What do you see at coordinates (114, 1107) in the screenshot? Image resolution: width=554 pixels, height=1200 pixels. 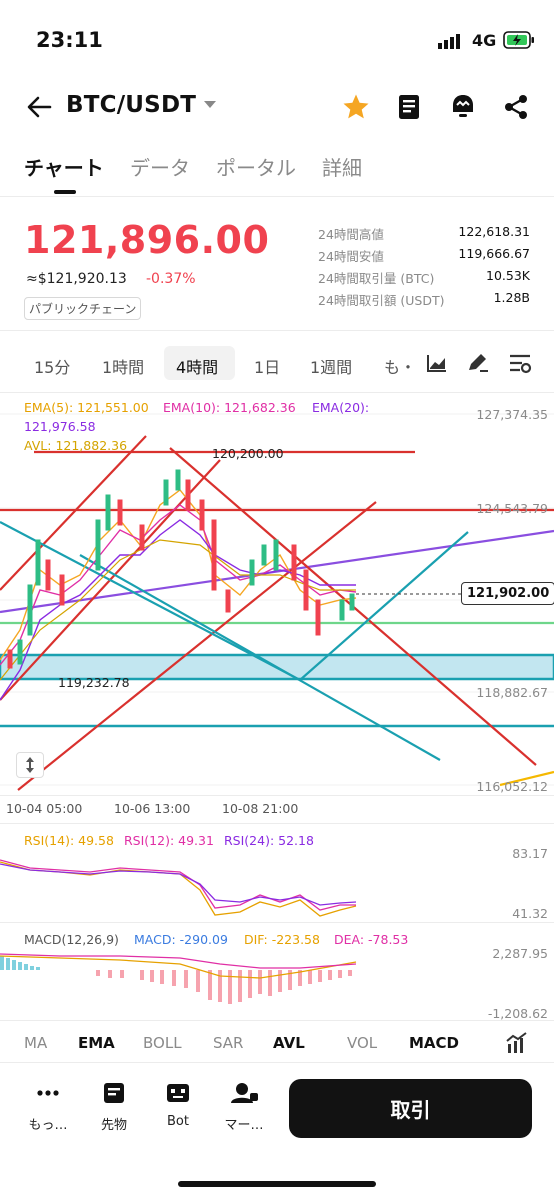 I see `nav-futures: 先物` at bounding box center [114, 1107].